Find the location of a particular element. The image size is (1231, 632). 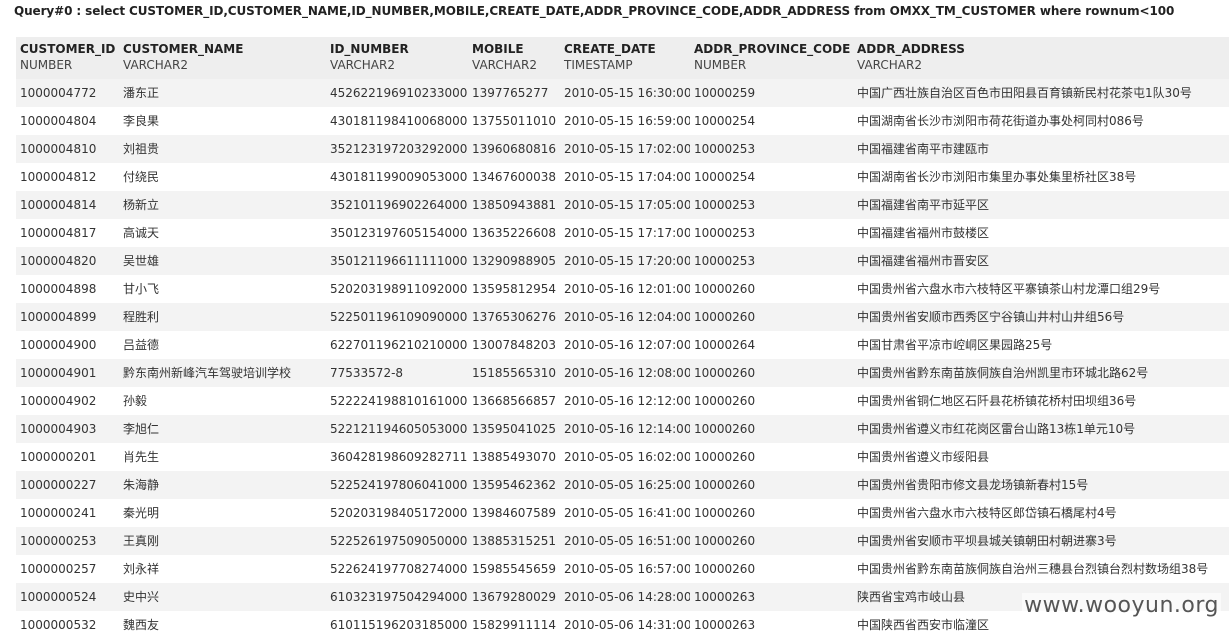

cell-customer-id: 1000004812 is located at coordinates (67, 177).